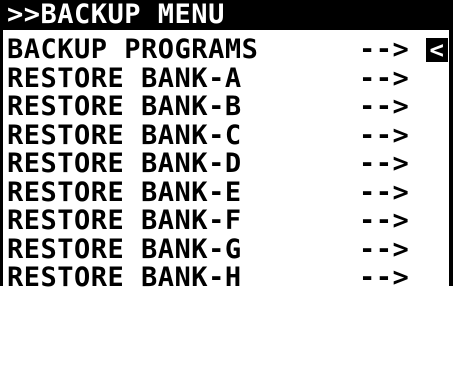 The height and width of the screenshot is (379, 453). I want to click on menu-item-restore-bank-f: RESTORE BANK-F -->, so click(227, 220).